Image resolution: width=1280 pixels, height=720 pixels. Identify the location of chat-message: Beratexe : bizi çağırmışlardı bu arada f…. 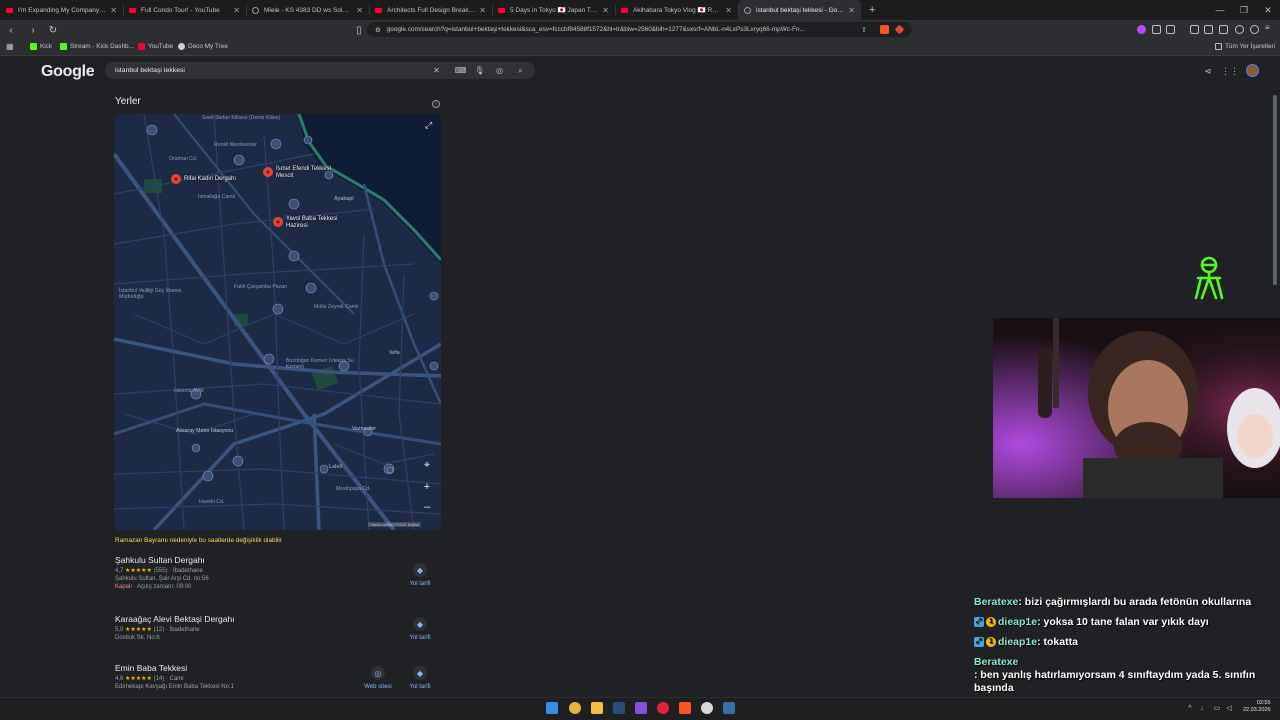
(1124, 602).